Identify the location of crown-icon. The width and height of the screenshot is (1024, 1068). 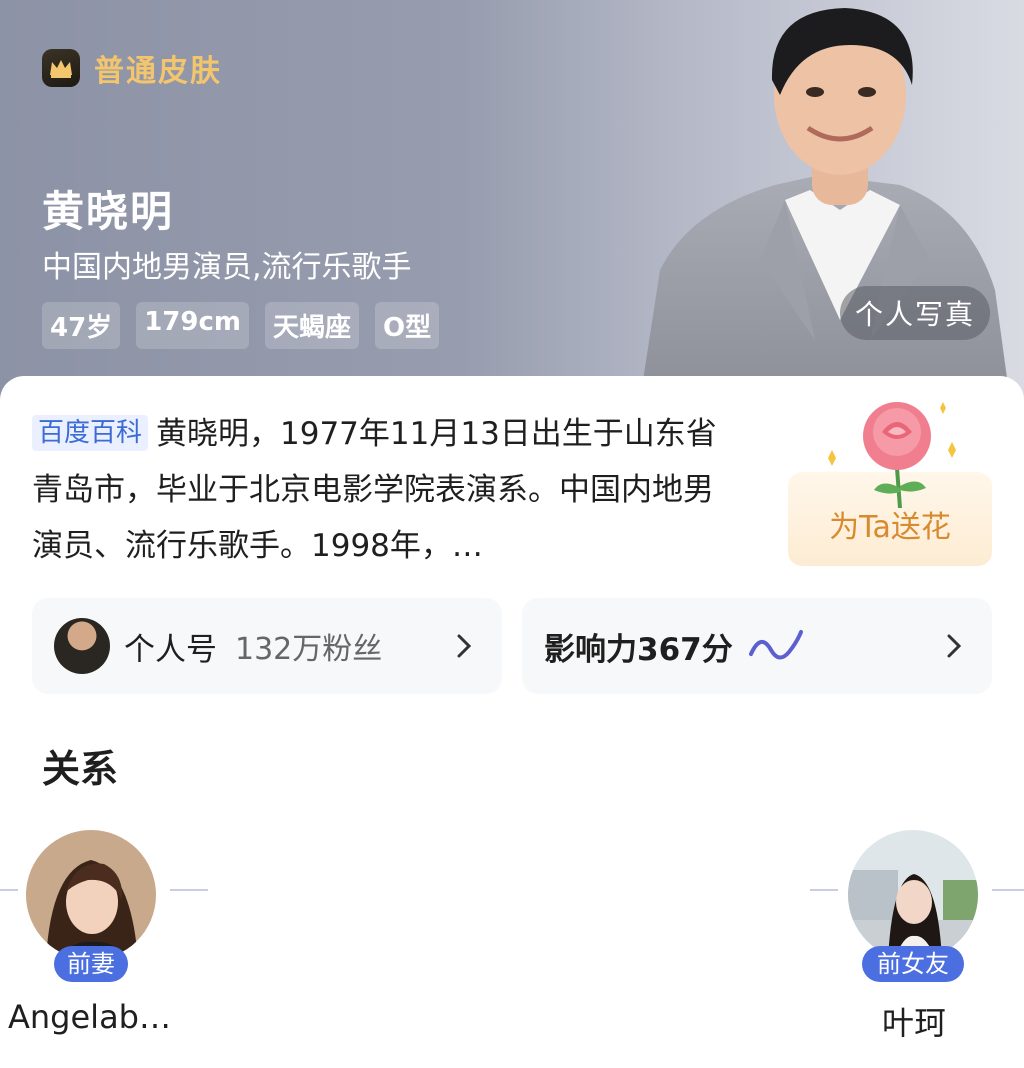
(61, 68).